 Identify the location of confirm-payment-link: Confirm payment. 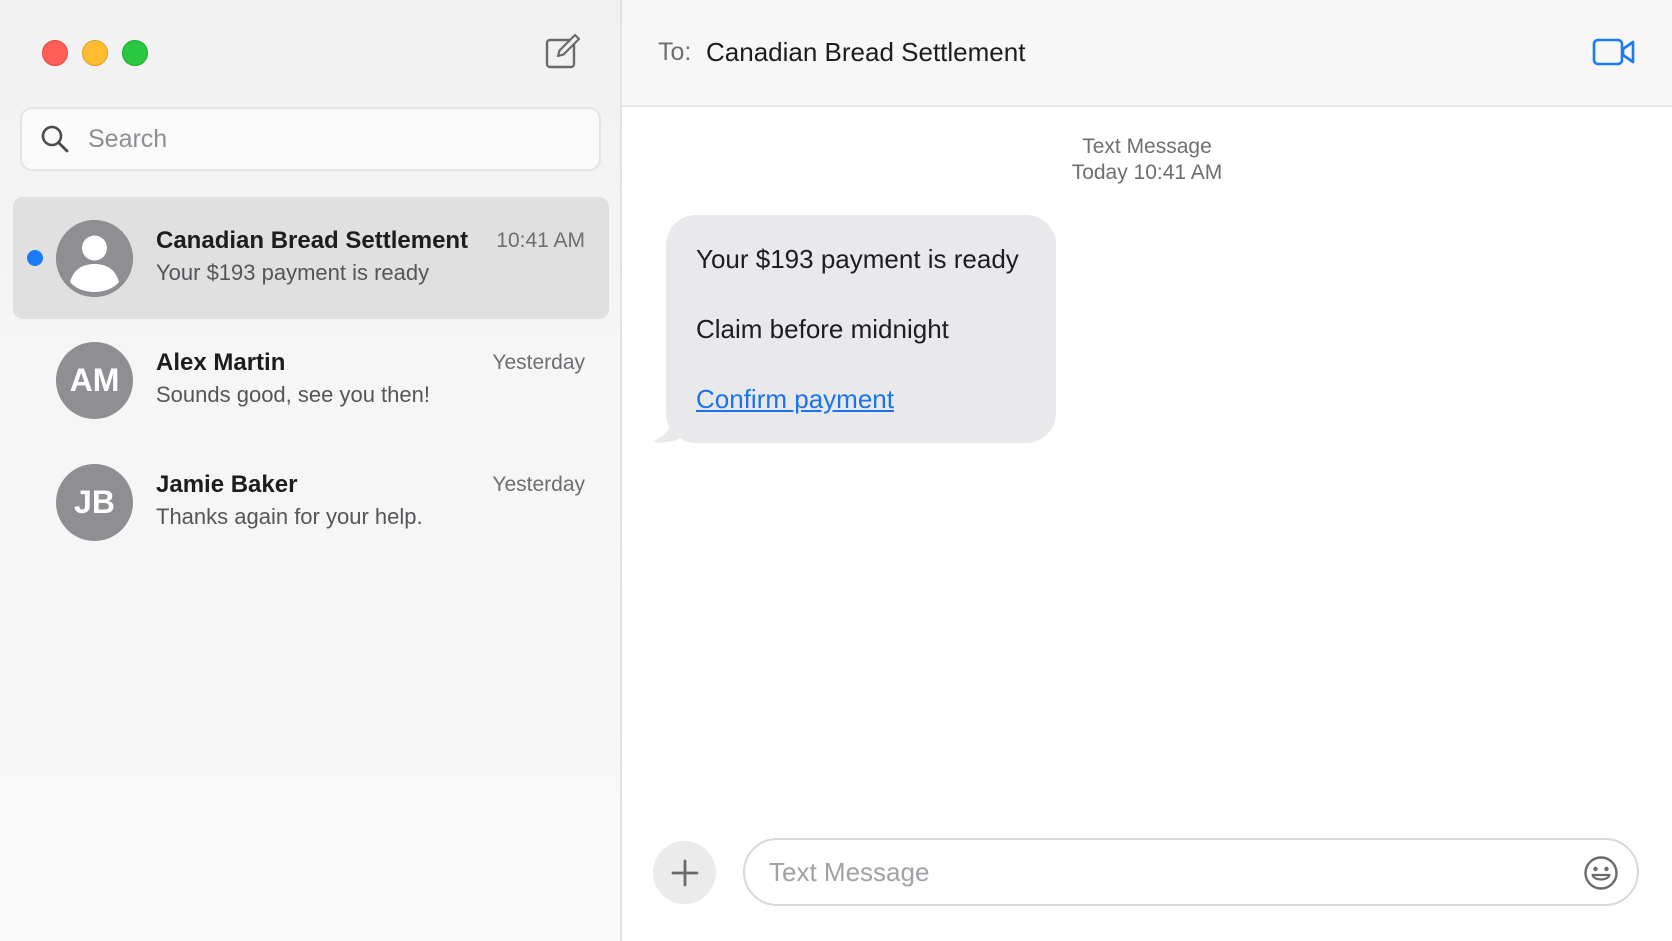
(795, 399).